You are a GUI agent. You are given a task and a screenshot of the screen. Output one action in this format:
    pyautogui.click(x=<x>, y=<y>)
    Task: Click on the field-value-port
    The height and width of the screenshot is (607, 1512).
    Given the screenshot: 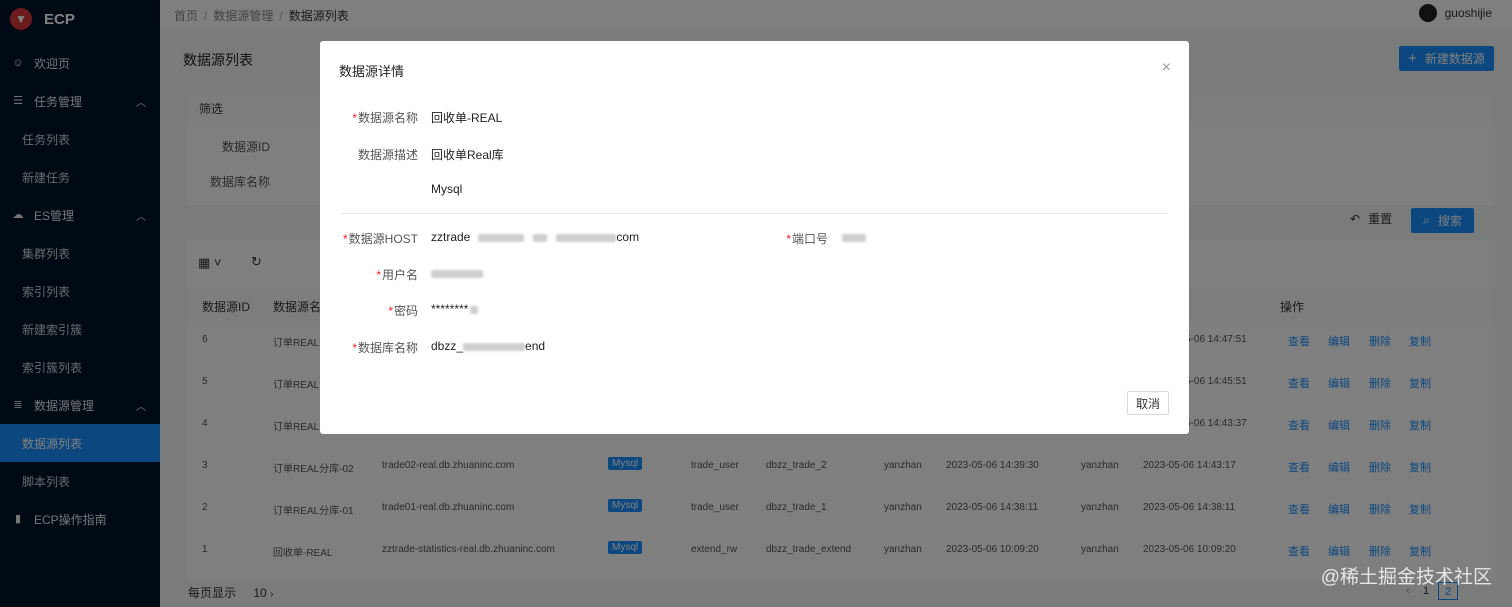 What is the action you would take?
    pyautogui.click(x=854, y=237)
    